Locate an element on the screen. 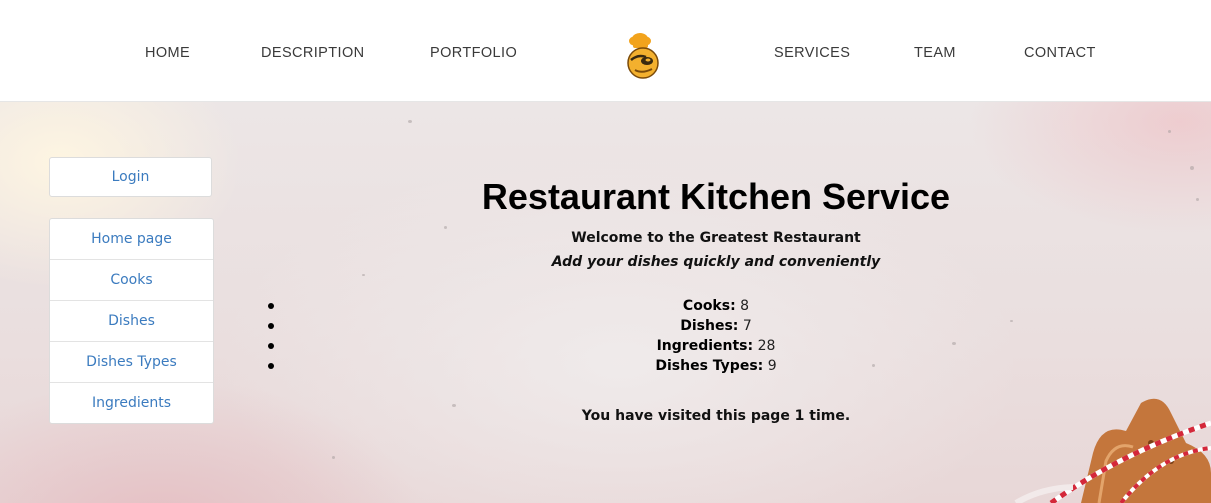 This screenshot has height=503, width=1211. nav-link-contact: CONTACT is located at coordinates (1060, 53).